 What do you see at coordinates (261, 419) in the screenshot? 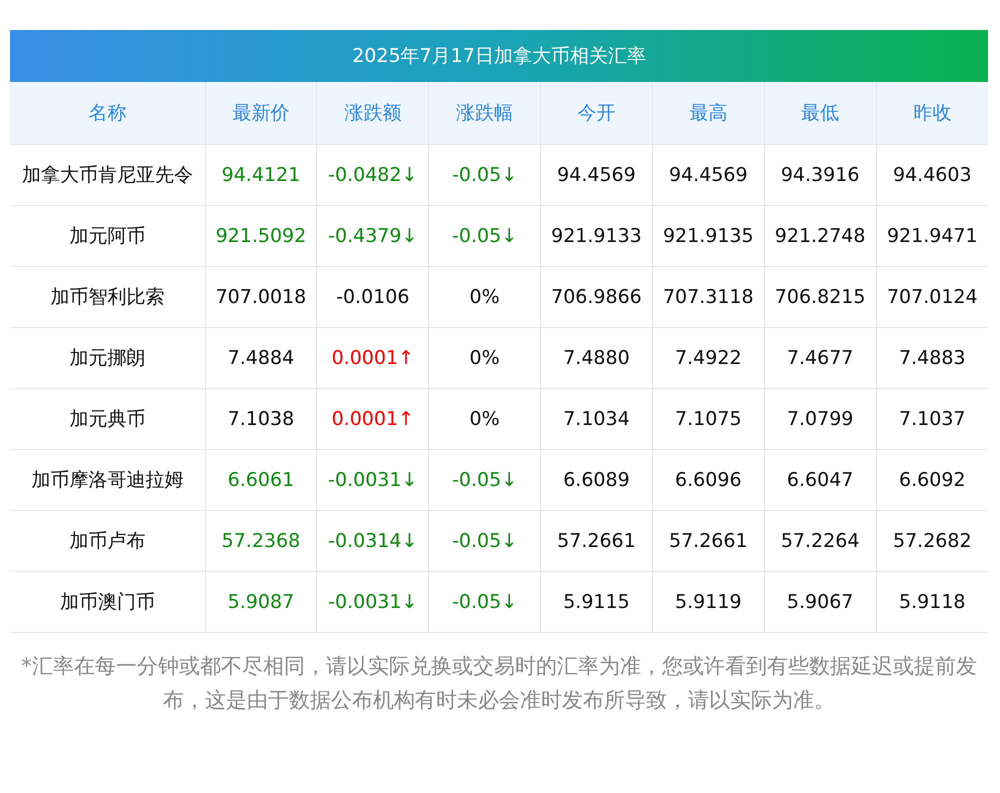
I see `table-cell: 7.1038` at bounding box center [261, 419].